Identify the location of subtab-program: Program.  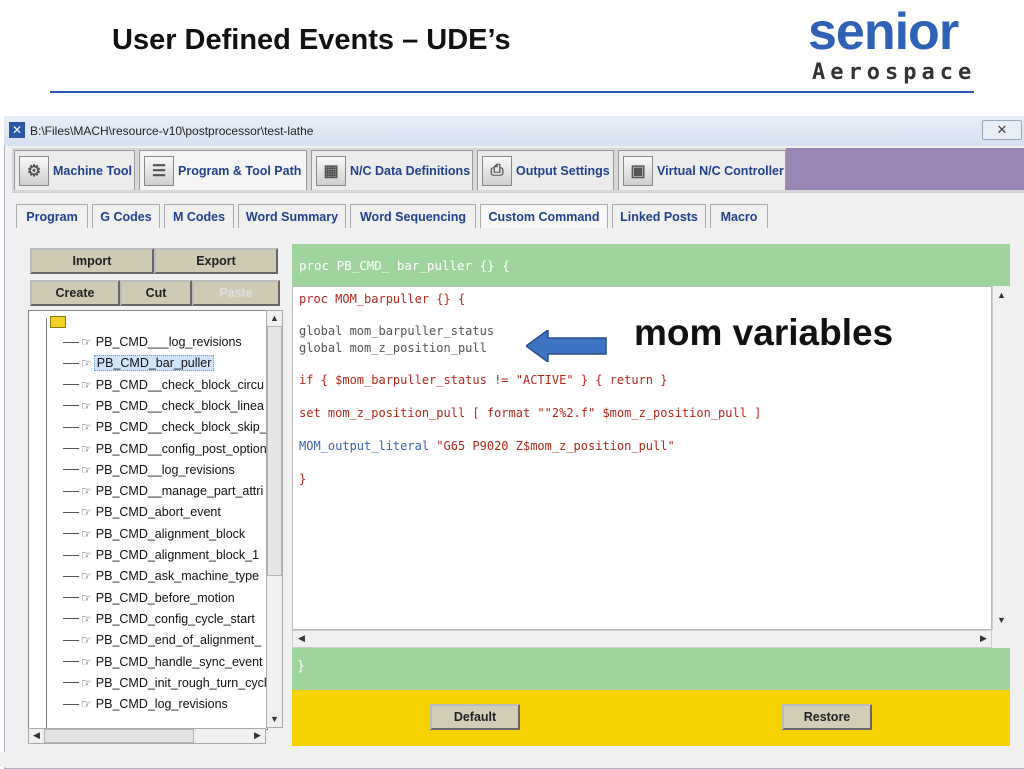
(52, 216).